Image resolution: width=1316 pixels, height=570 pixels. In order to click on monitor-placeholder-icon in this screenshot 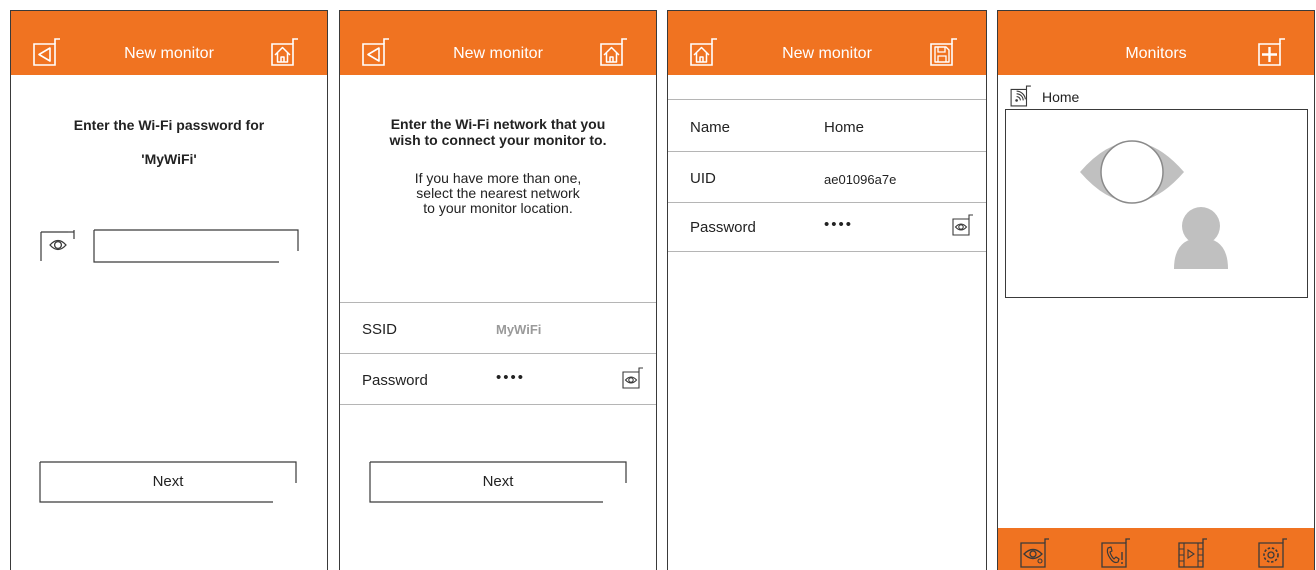, I will do `click(1154, 204)`.